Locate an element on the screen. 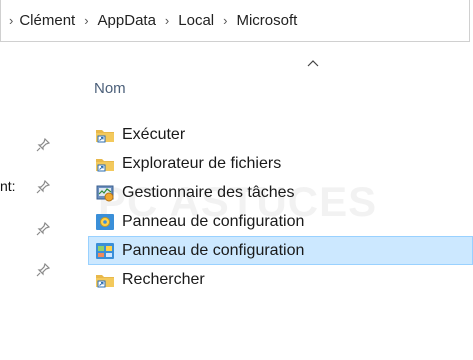 Image resolution: width=473 pixels, height=360 pixels. quick-access-item-label: nt: is located at coordinates (8, 186).